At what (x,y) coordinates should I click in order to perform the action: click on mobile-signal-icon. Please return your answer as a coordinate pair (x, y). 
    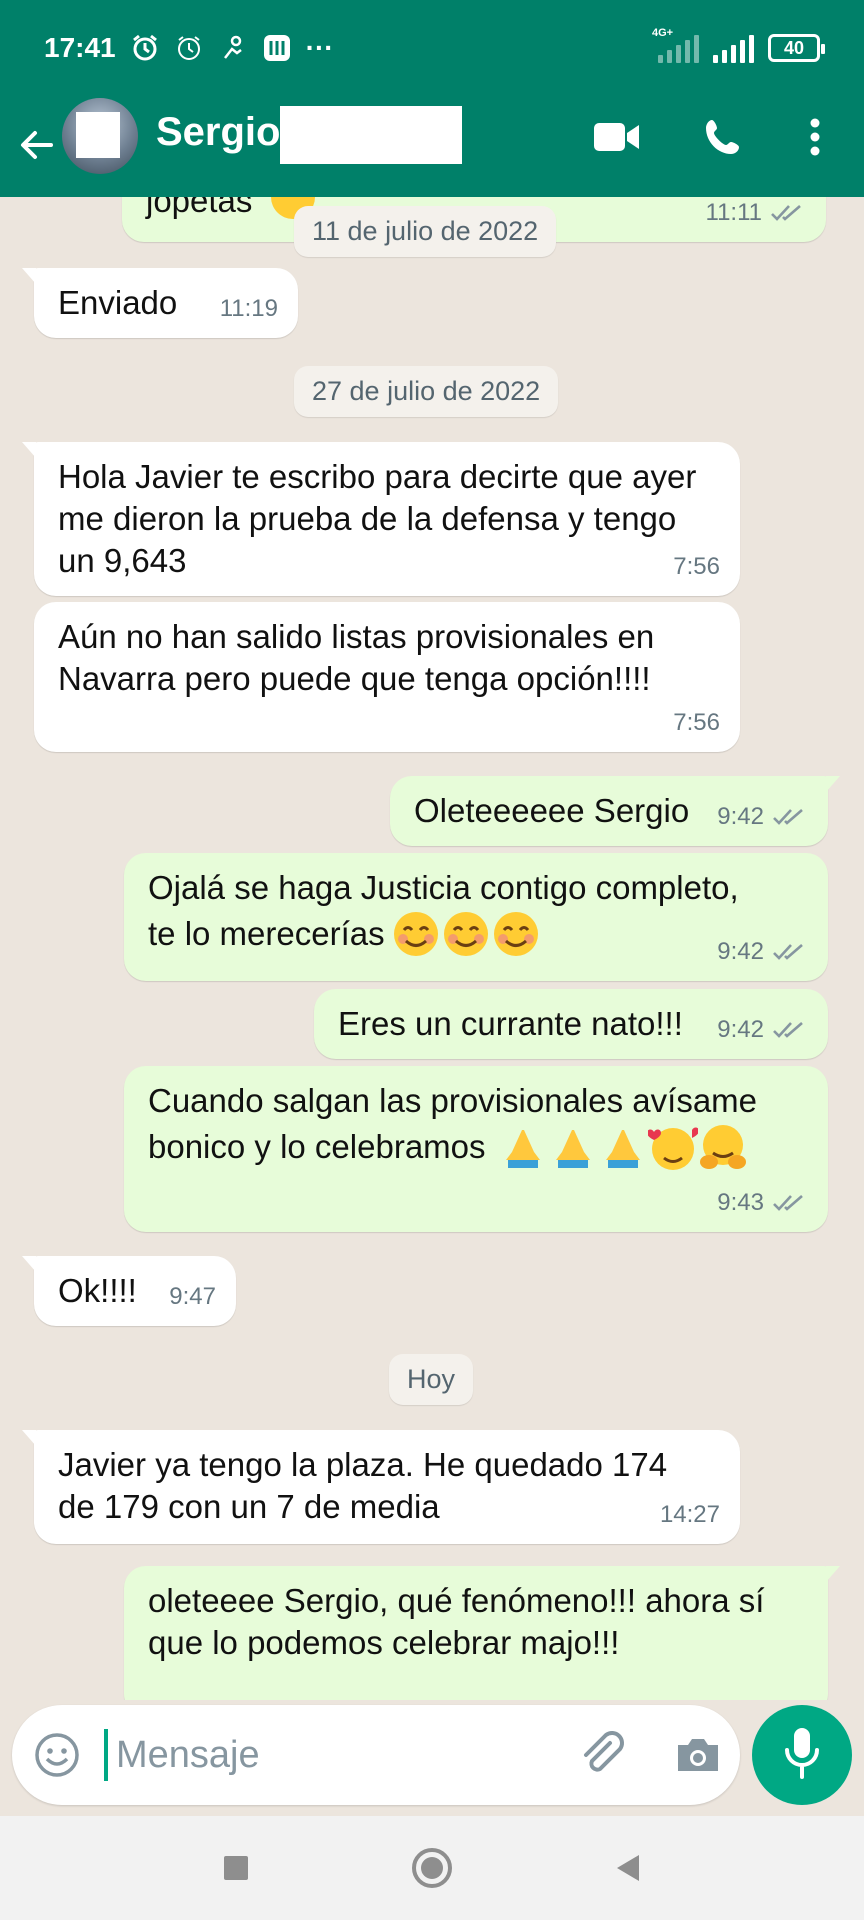
    Looking at the image, I should click on (733, 48).